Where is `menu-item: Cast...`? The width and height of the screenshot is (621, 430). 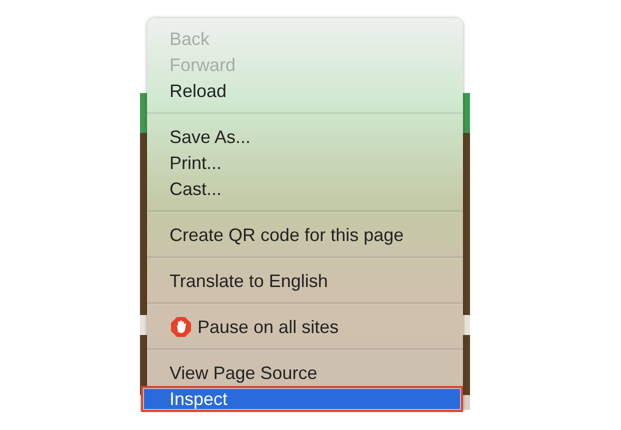
menu-item: Cast... is located at coordinates (304, 189).